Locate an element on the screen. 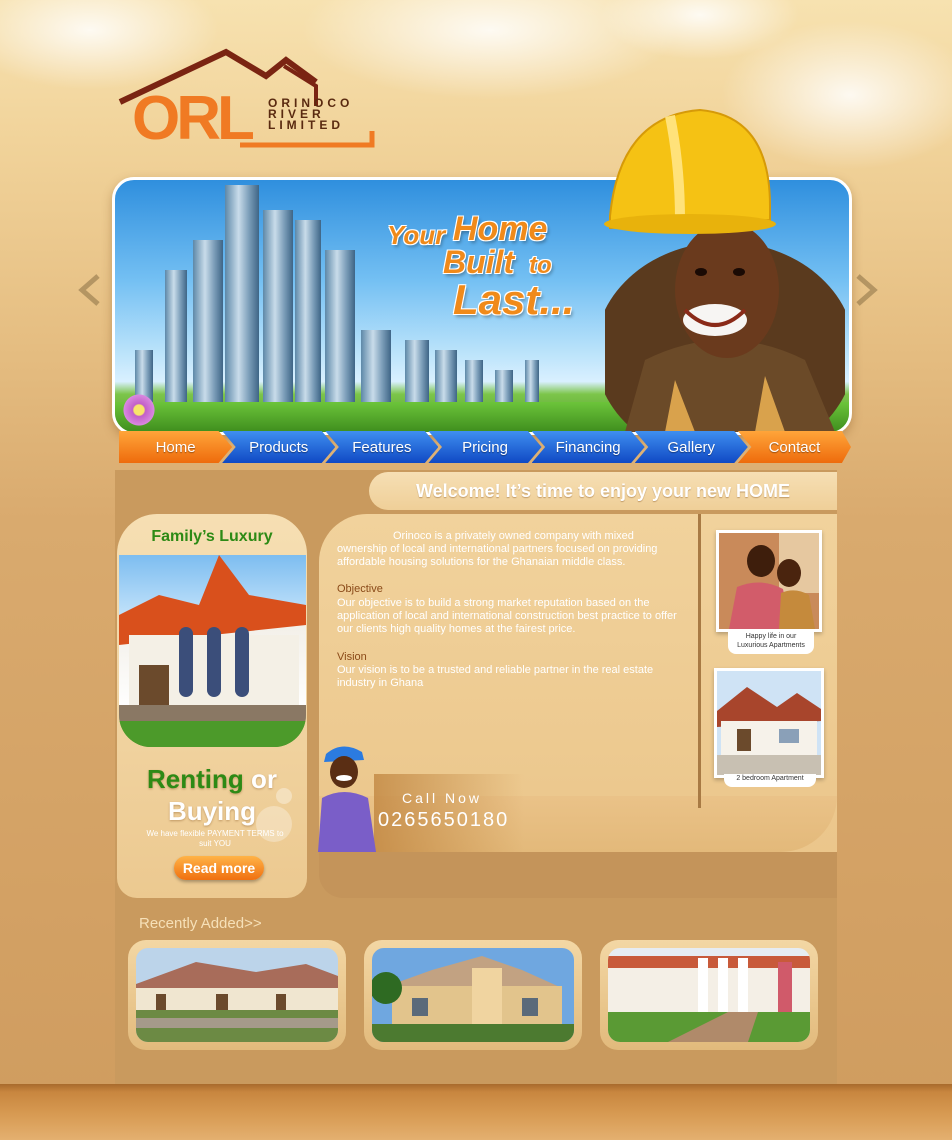 The image size is (952, 1140). divider is located at coordinates (699, 661).